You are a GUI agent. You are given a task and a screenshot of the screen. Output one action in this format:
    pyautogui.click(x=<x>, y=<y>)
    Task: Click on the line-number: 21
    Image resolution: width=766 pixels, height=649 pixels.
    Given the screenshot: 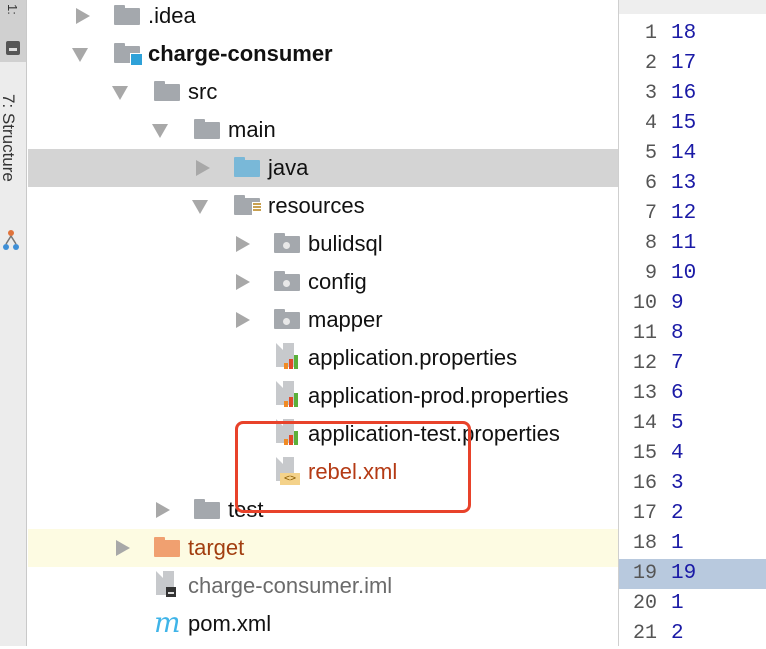 What is the action you would take?
    pyautogui.click(x=644, y=633)
    